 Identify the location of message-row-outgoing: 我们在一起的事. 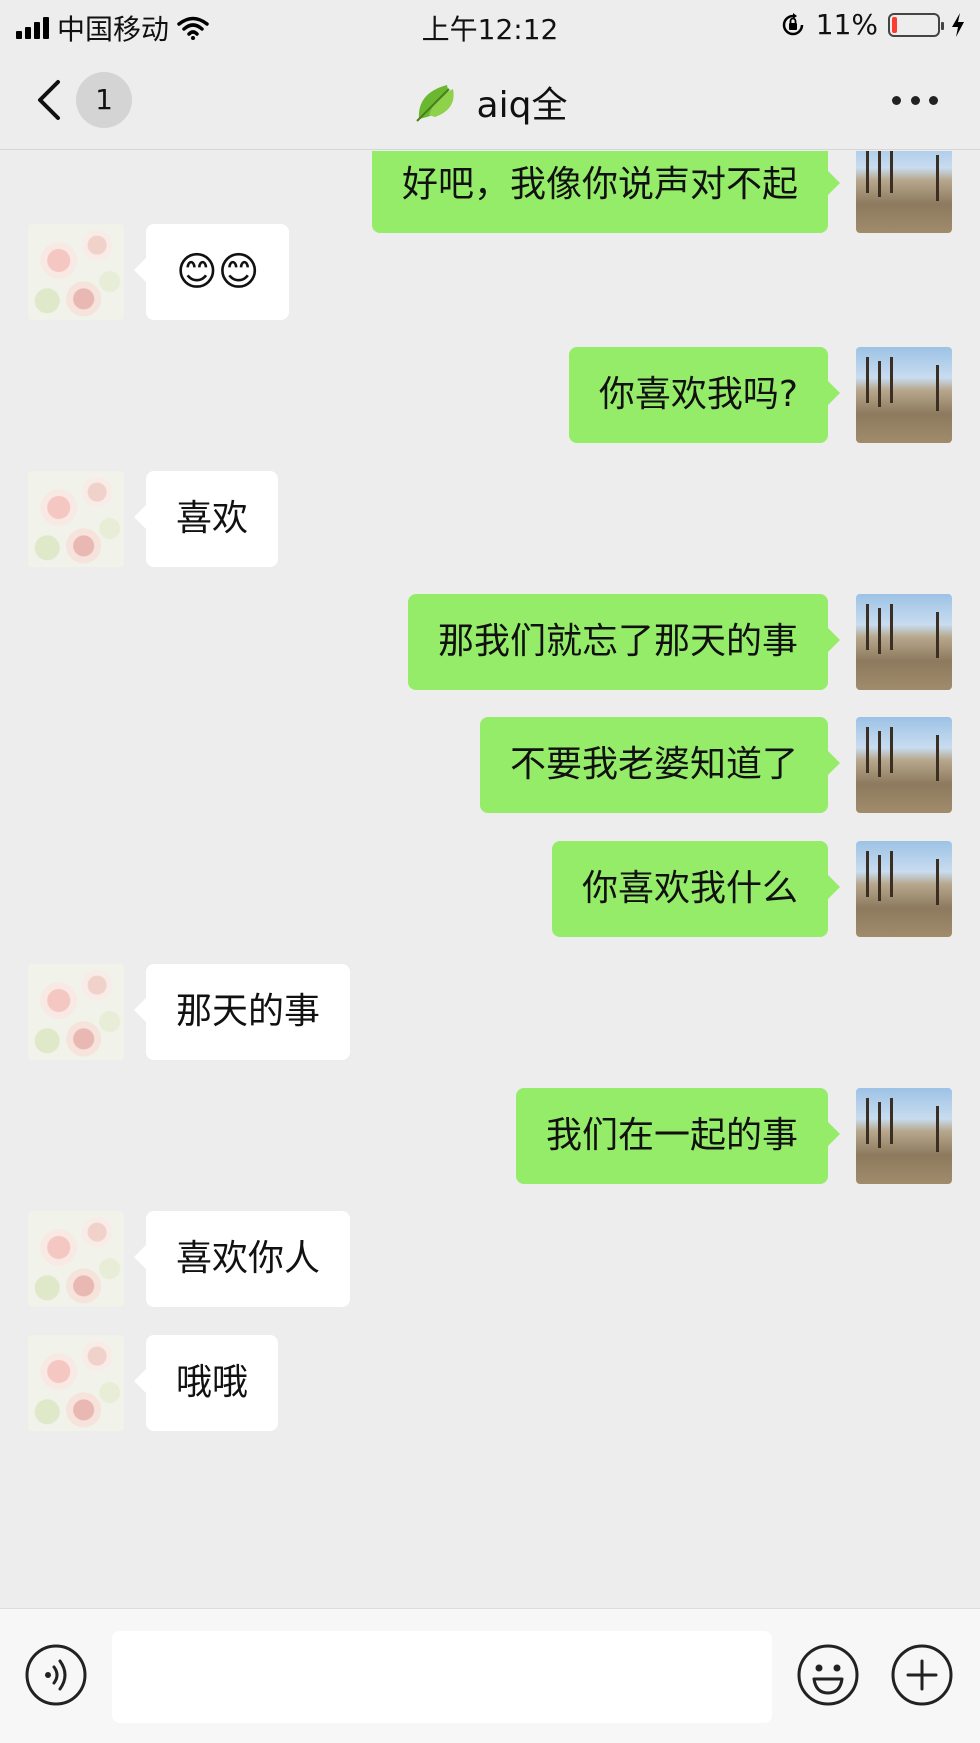
(490, 1136).